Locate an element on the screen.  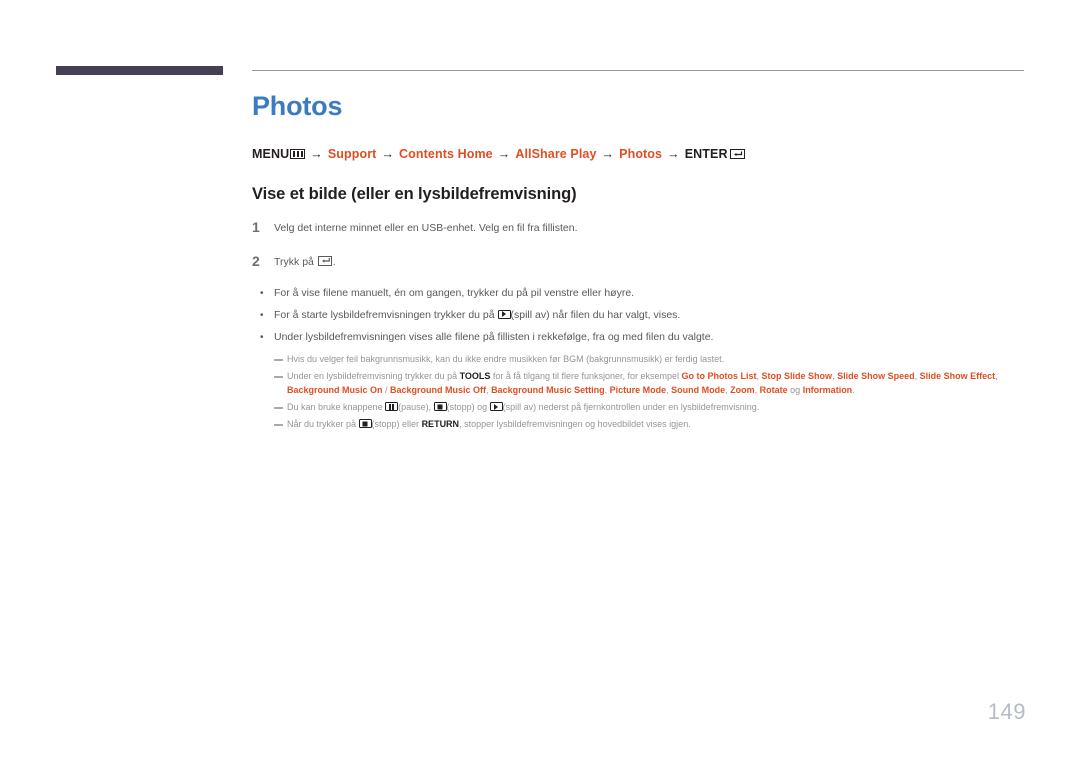
breadcrumb-item-allshare-play: AllShare Play is located at coordinates (555, 154).